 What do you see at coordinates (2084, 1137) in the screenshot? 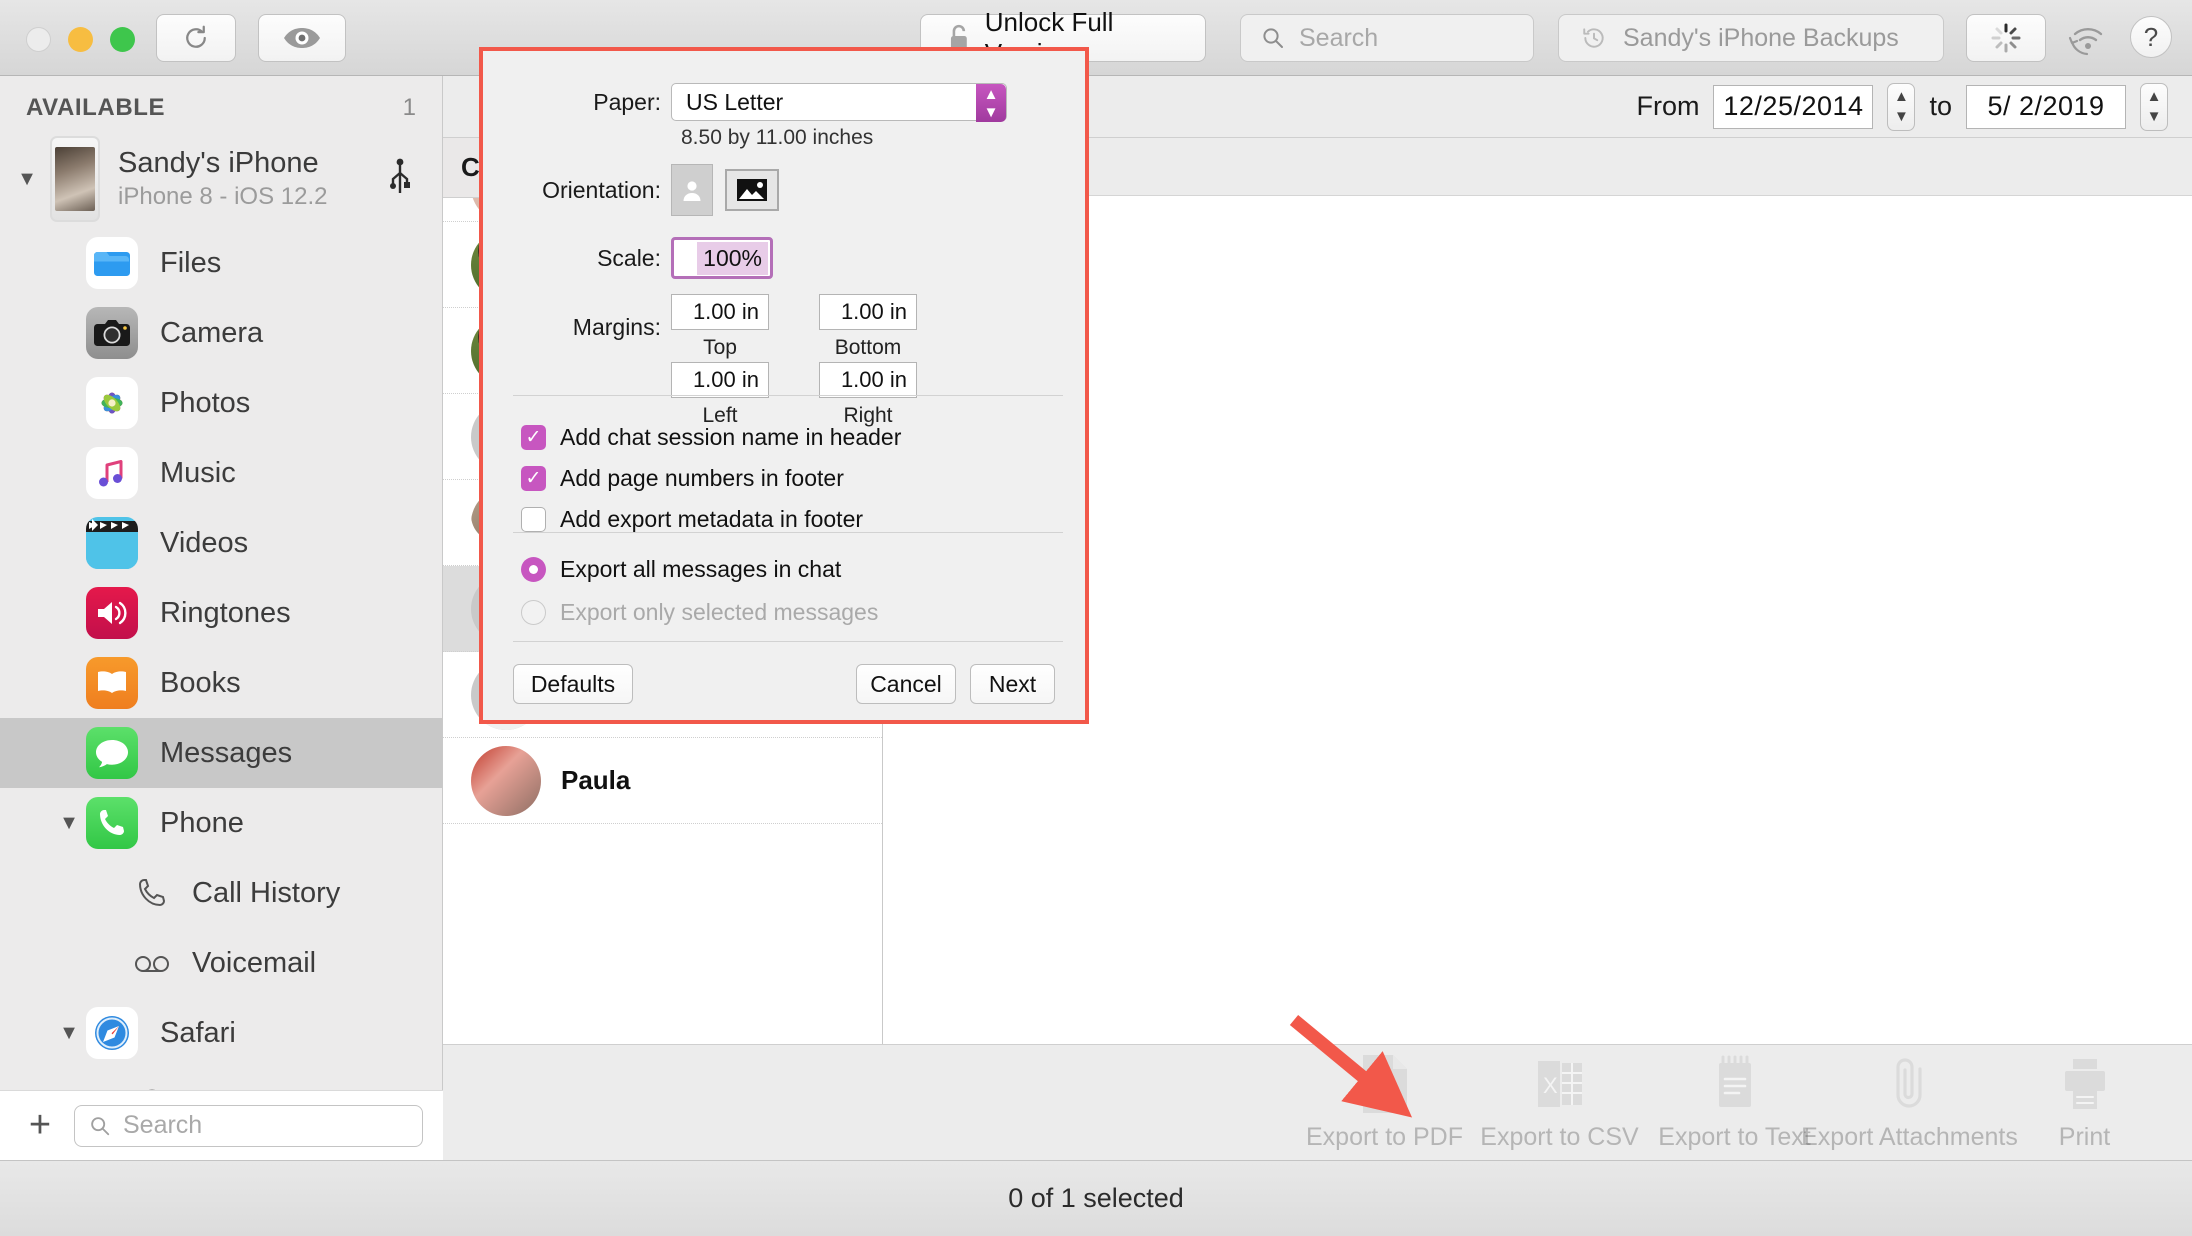
I see `print-label: Print` at bounding box center [2084, 1137].